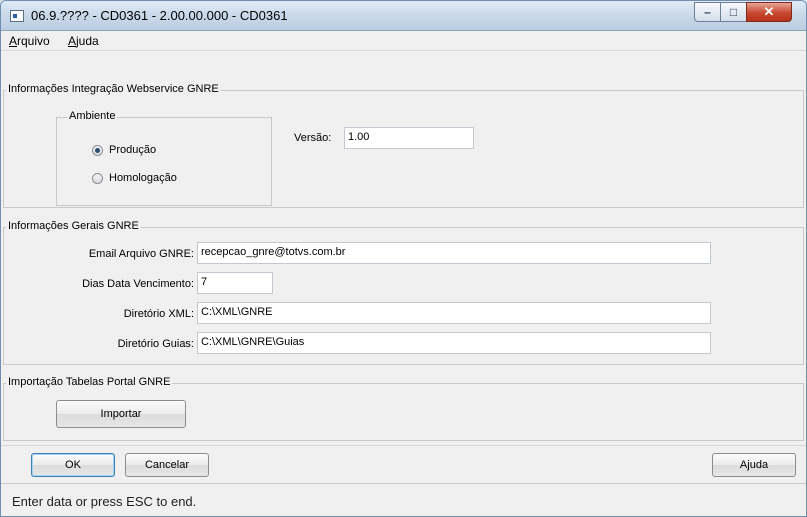 The width and height of the screenshot is (807, 517). Describe the element at coordinates (141, 254) in the screenshot. I see `email-label: Email Arquivo GNRE:` at that location.